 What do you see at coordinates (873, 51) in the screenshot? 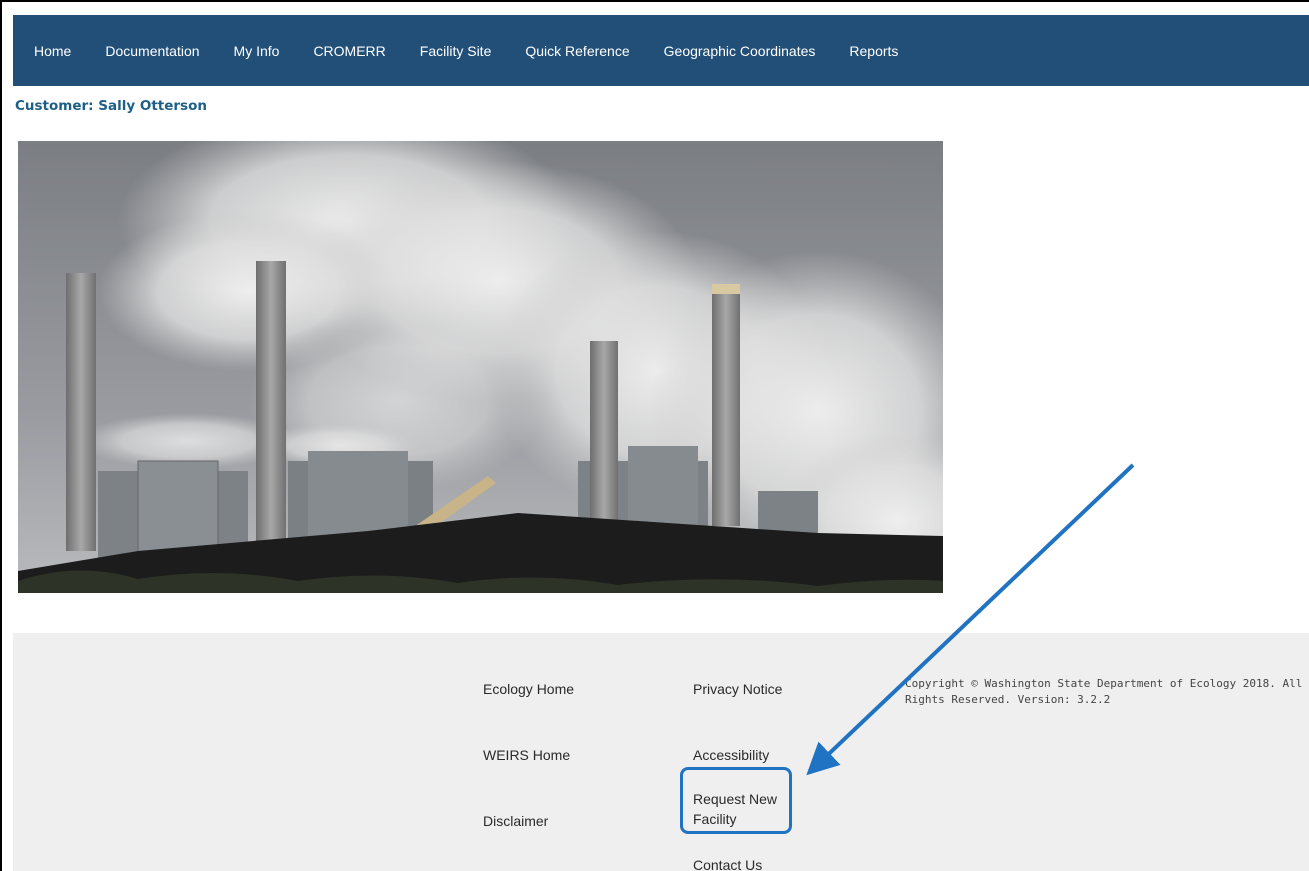
I see `nav-reports: Reports` at bounding box center [873, 51].